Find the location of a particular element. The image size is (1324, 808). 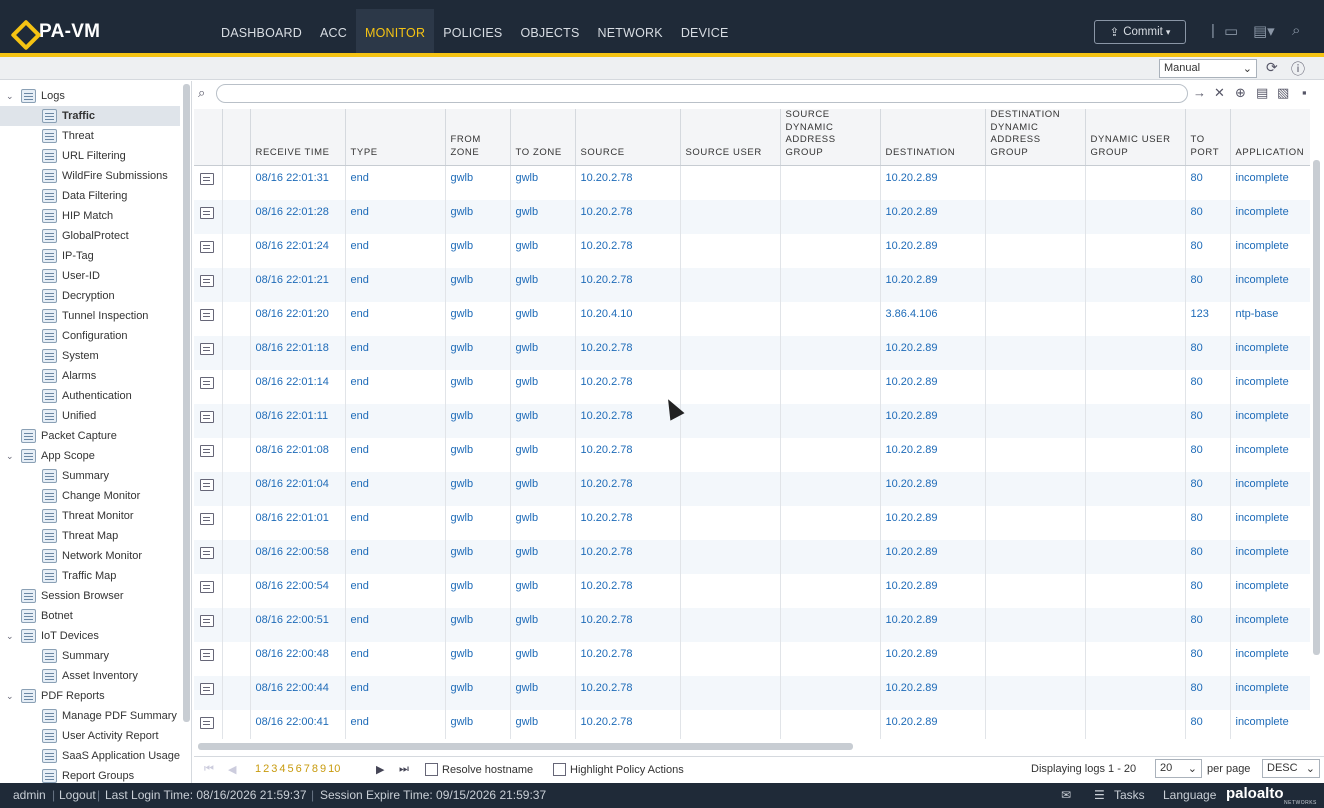

table-cell: 08/16 22:01:01 is located at coordinates (298, 522).